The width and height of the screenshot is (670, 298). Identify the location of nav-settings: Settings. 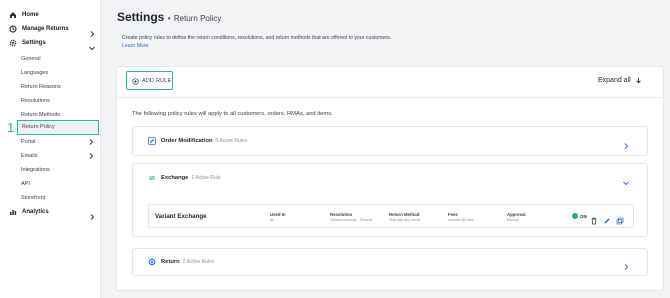
(54, 44).